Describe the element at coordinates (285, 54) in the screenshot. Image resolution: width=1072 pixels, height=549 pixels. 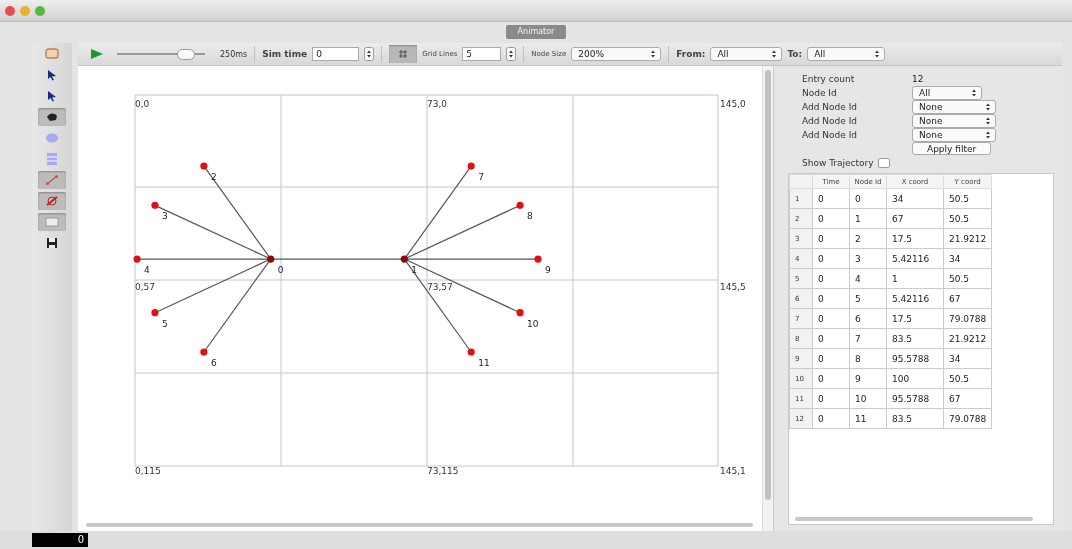
I see `sim-time-label: Sim time` at that location.